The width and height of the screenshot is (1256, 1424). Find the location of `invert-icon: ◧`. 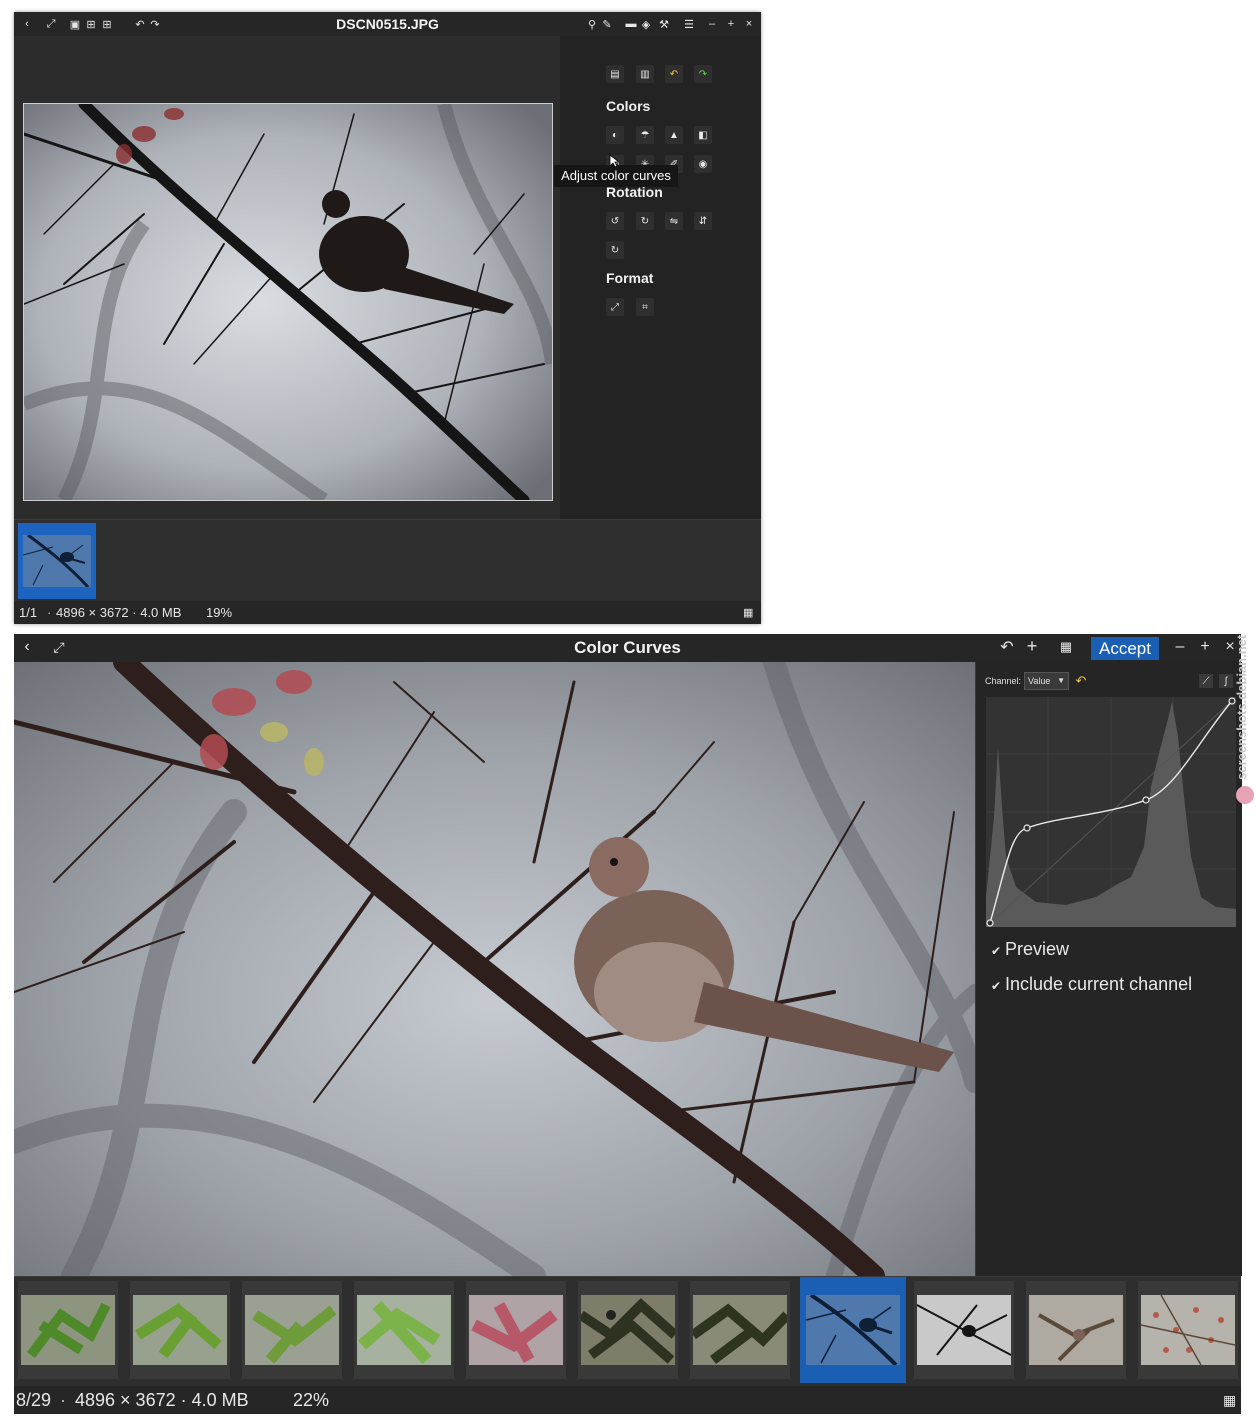

invert-icon: ◧ is located at coordinates (703, 135).